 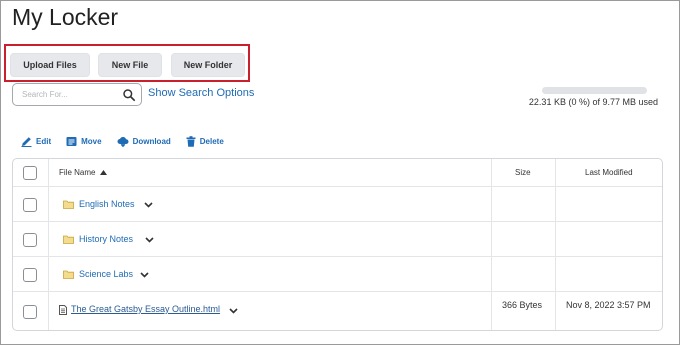 I want to click on file-size: 366 Bytes, so click(x=522, y=305).